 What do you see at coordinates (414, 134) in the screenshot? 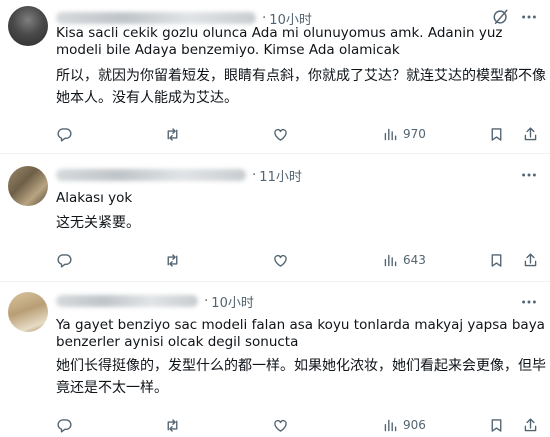
I see `views-count: 970` at bounding box center [414, 134].